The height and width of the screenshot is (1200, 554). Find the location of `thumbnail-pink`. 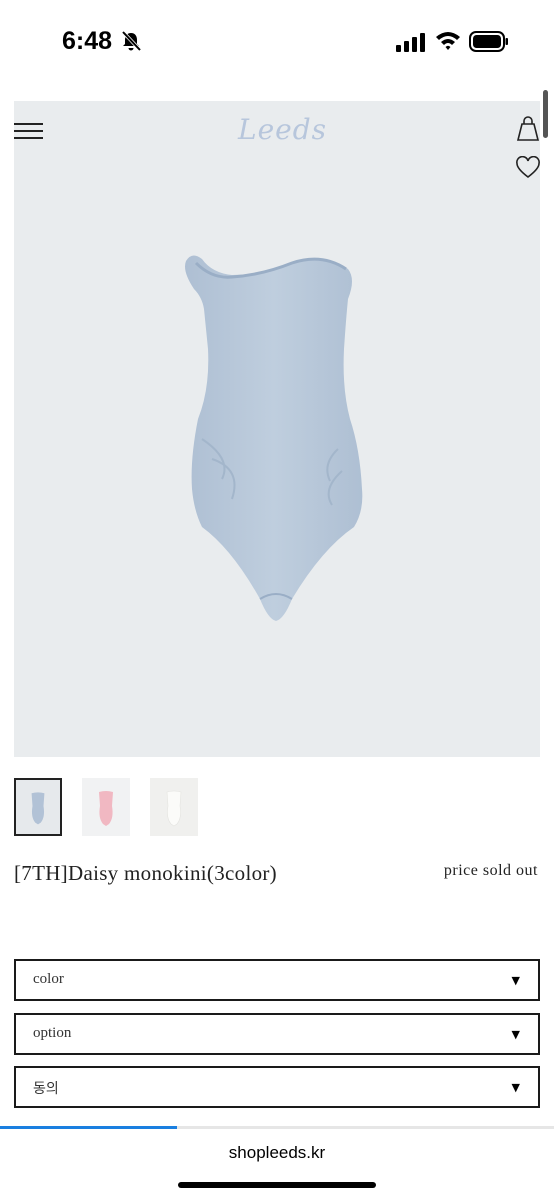

thumbnail-pink is located at coordinates (106, 807).